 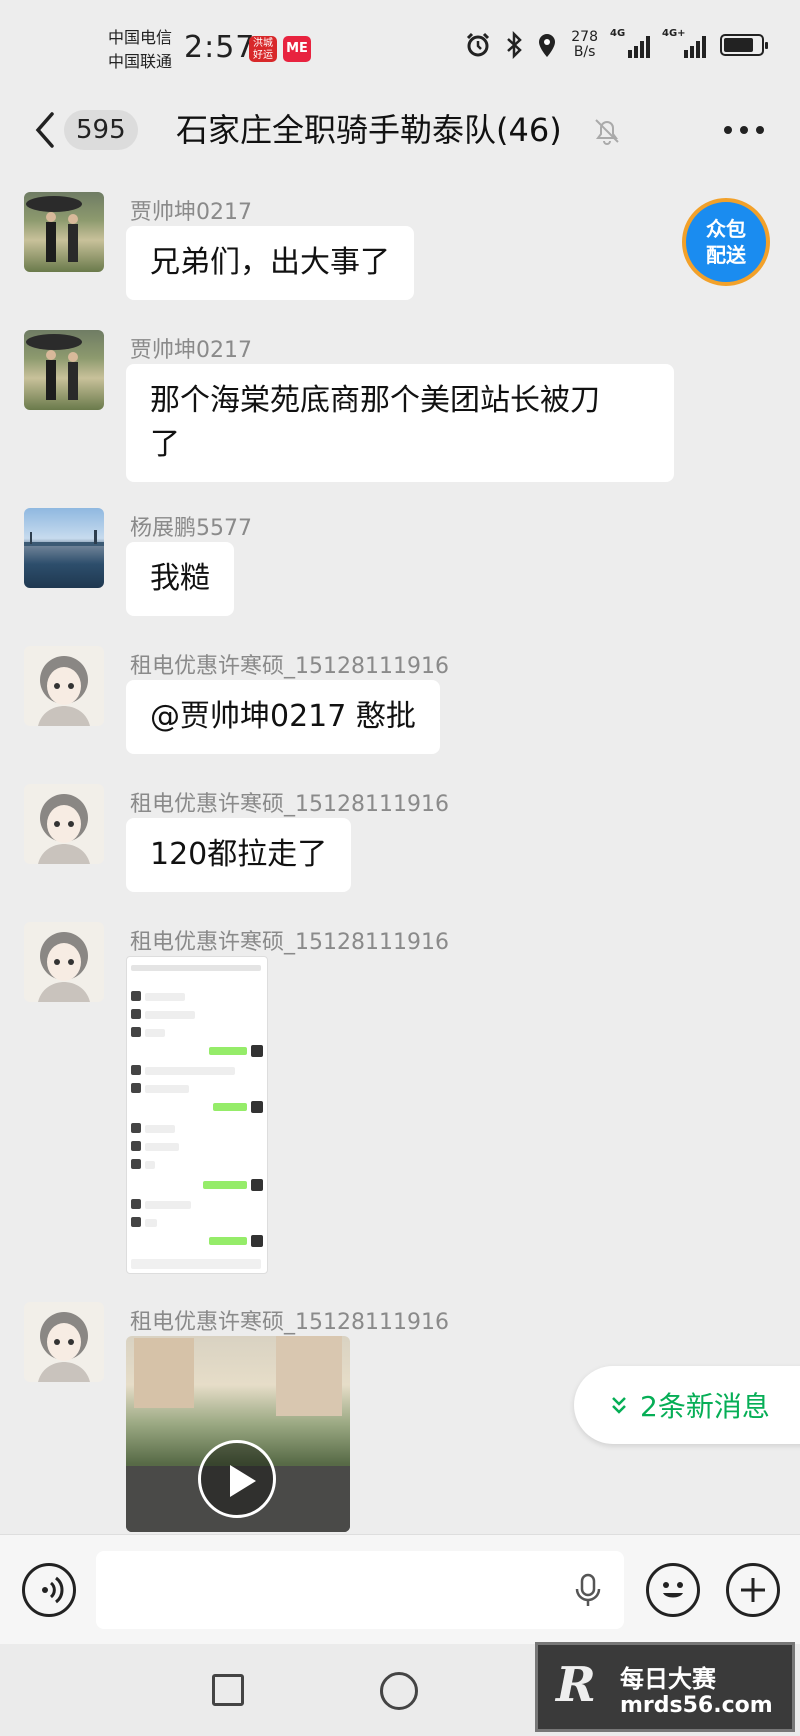 I want to click on net-speed: 278 B/s, so click(x=584, y=45).